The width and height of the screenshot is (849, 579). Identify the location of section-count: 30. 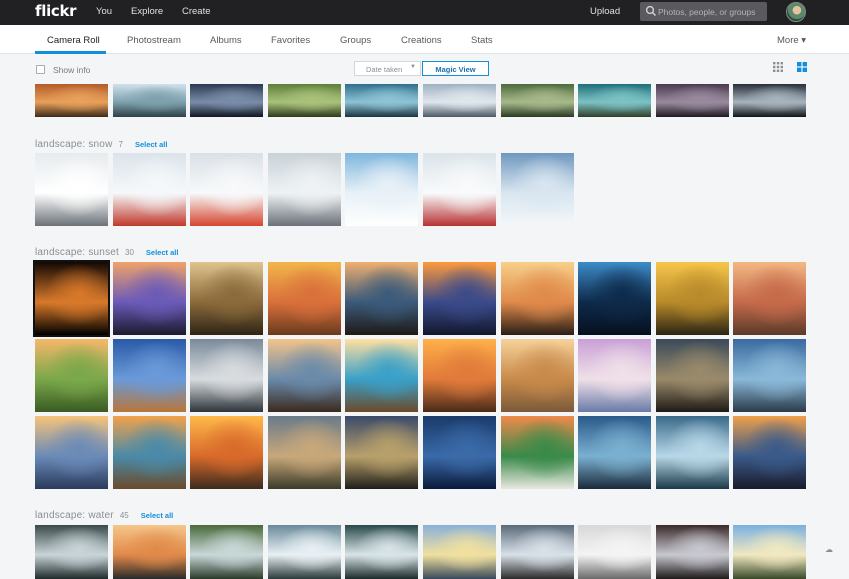
(129, 252).